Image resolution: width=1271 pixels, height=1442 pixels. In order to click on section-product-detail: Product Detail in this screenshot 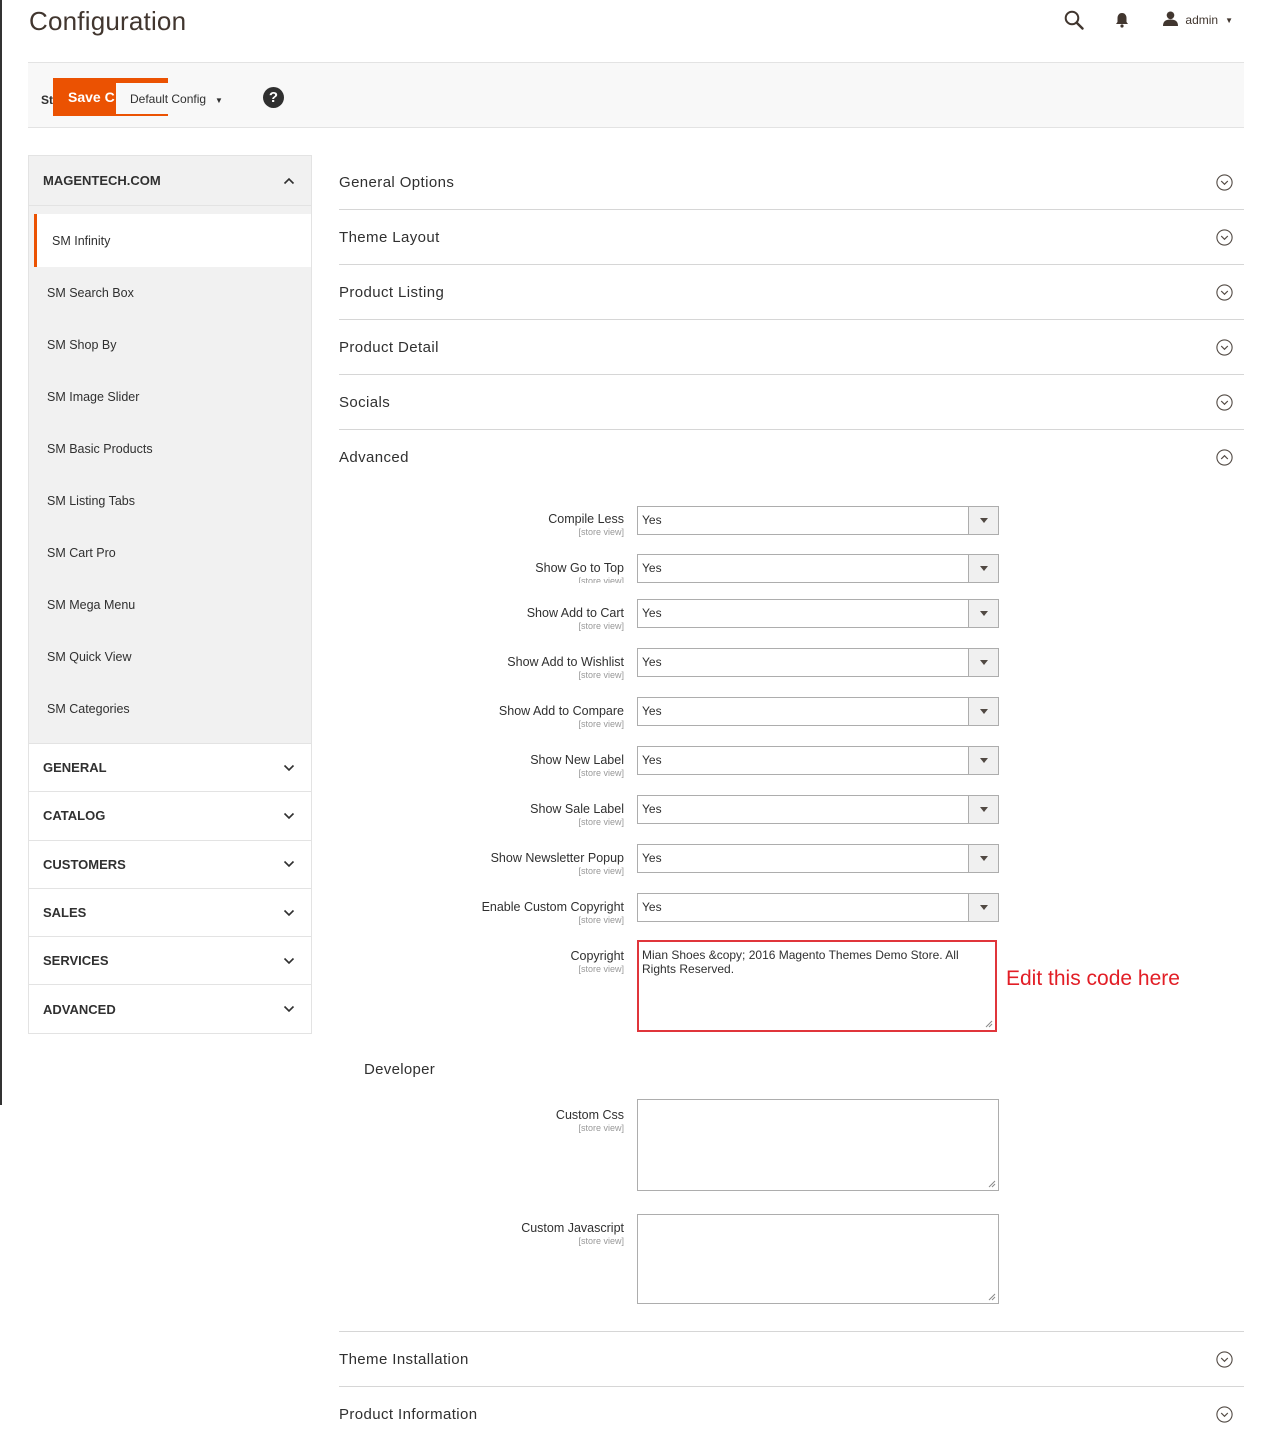, I will do `click(791, 347)`.